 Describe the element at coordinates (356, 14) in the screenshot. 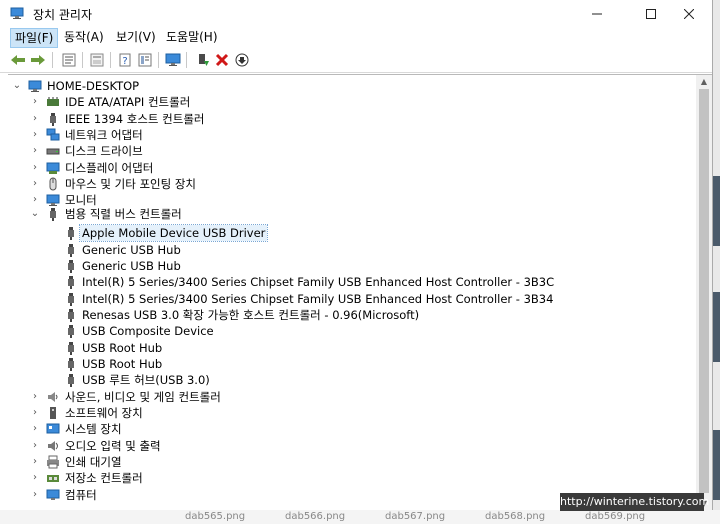

I see `title-bar: 장치 관리자` at that location.